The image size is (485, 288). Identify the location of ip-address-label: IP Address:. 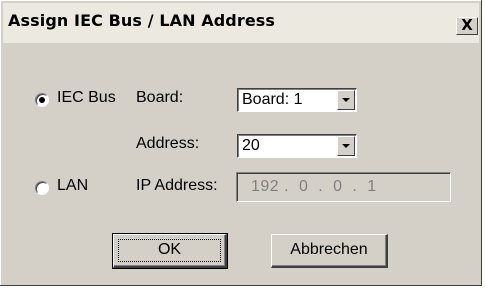
(177, 185).